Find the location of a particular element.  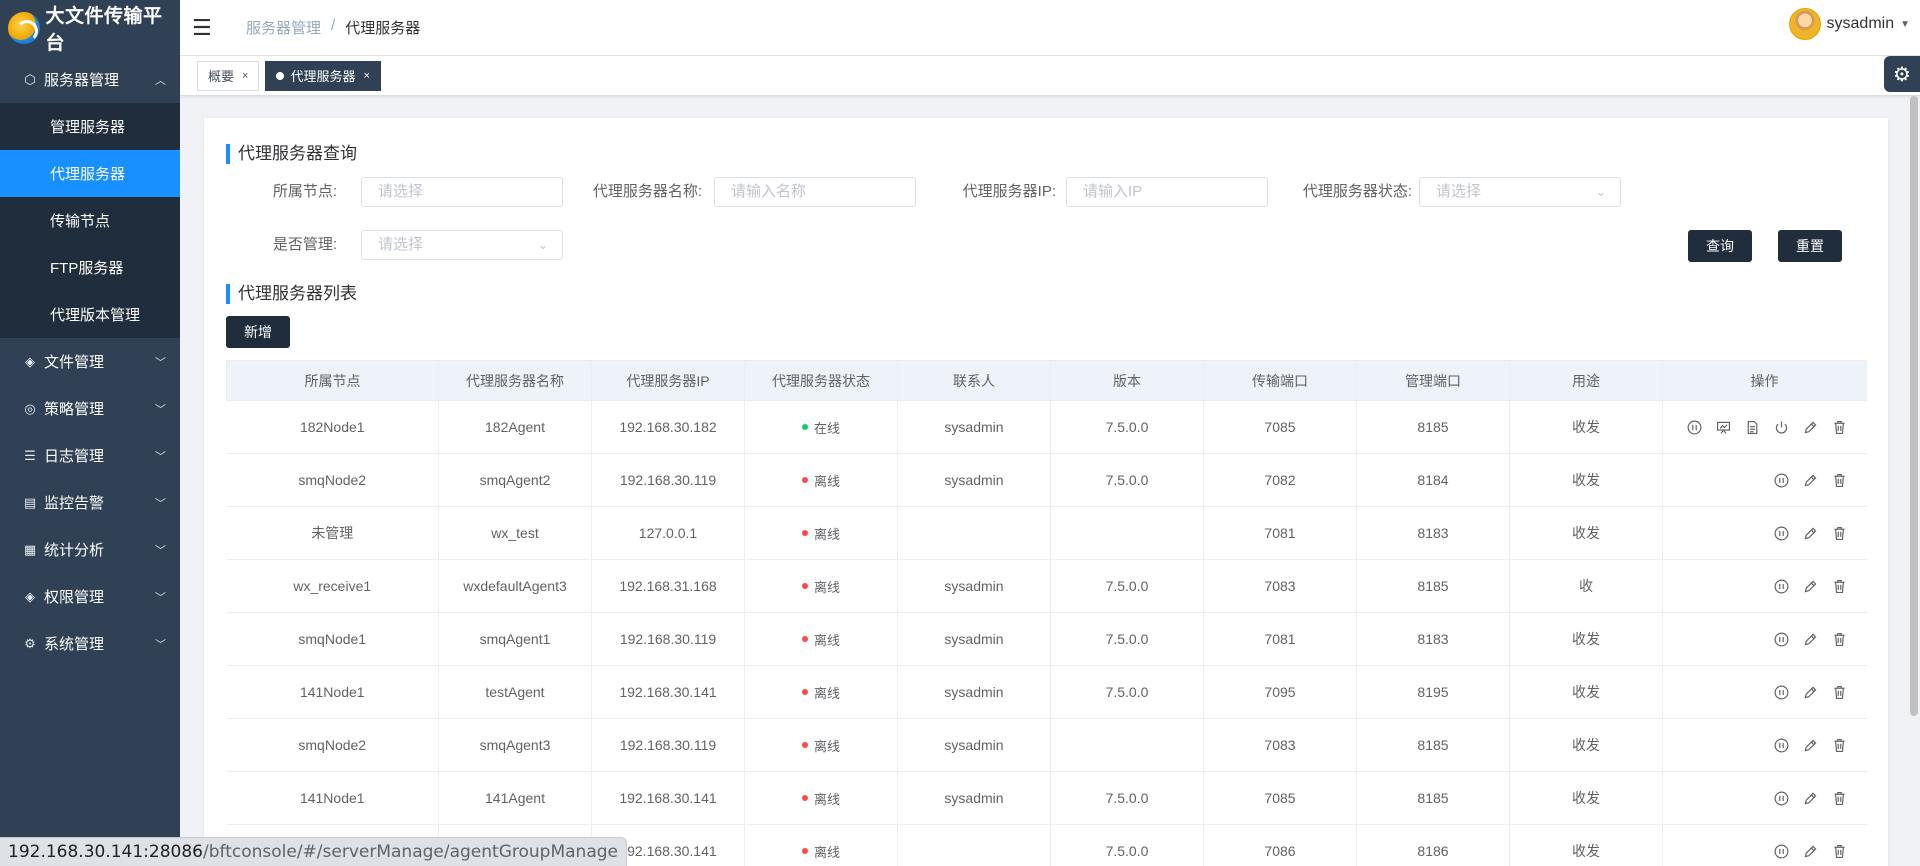

power-icon is located at coordinates (1781, 427).